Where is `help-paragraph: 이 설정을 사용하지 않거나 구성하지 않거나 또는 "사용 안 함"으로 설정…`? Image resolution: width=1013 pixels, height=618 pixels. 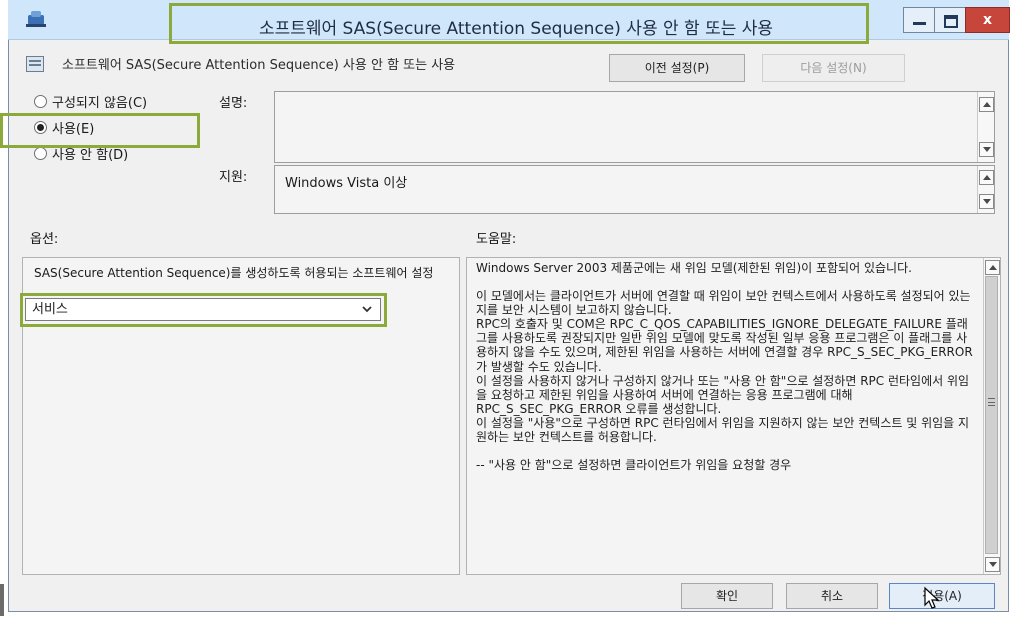
help-paragraph: 이 설정을 사용하지 않거나 구성하지 않거나 또는 "사용 안 함"으로 설정… is located at coordinates (723, 394).